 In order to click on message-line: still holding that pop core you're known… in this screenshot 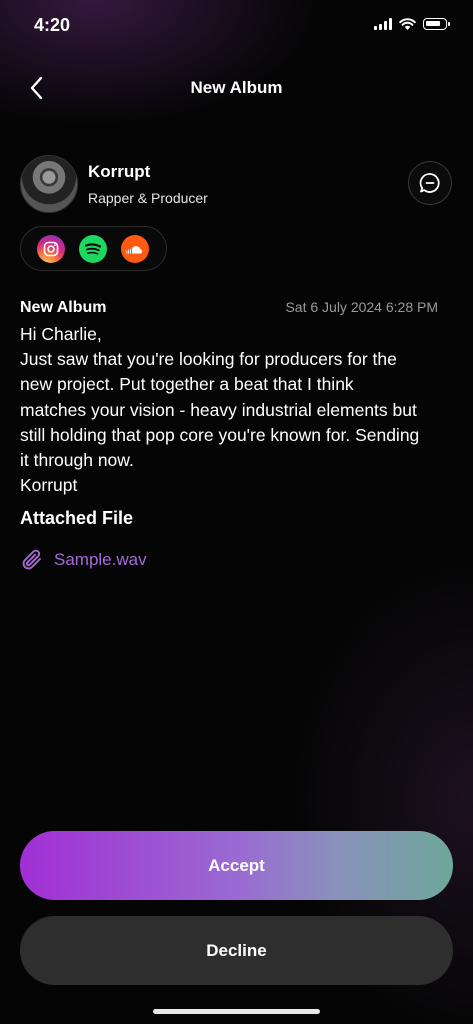, I will do `click(220, 434)`.